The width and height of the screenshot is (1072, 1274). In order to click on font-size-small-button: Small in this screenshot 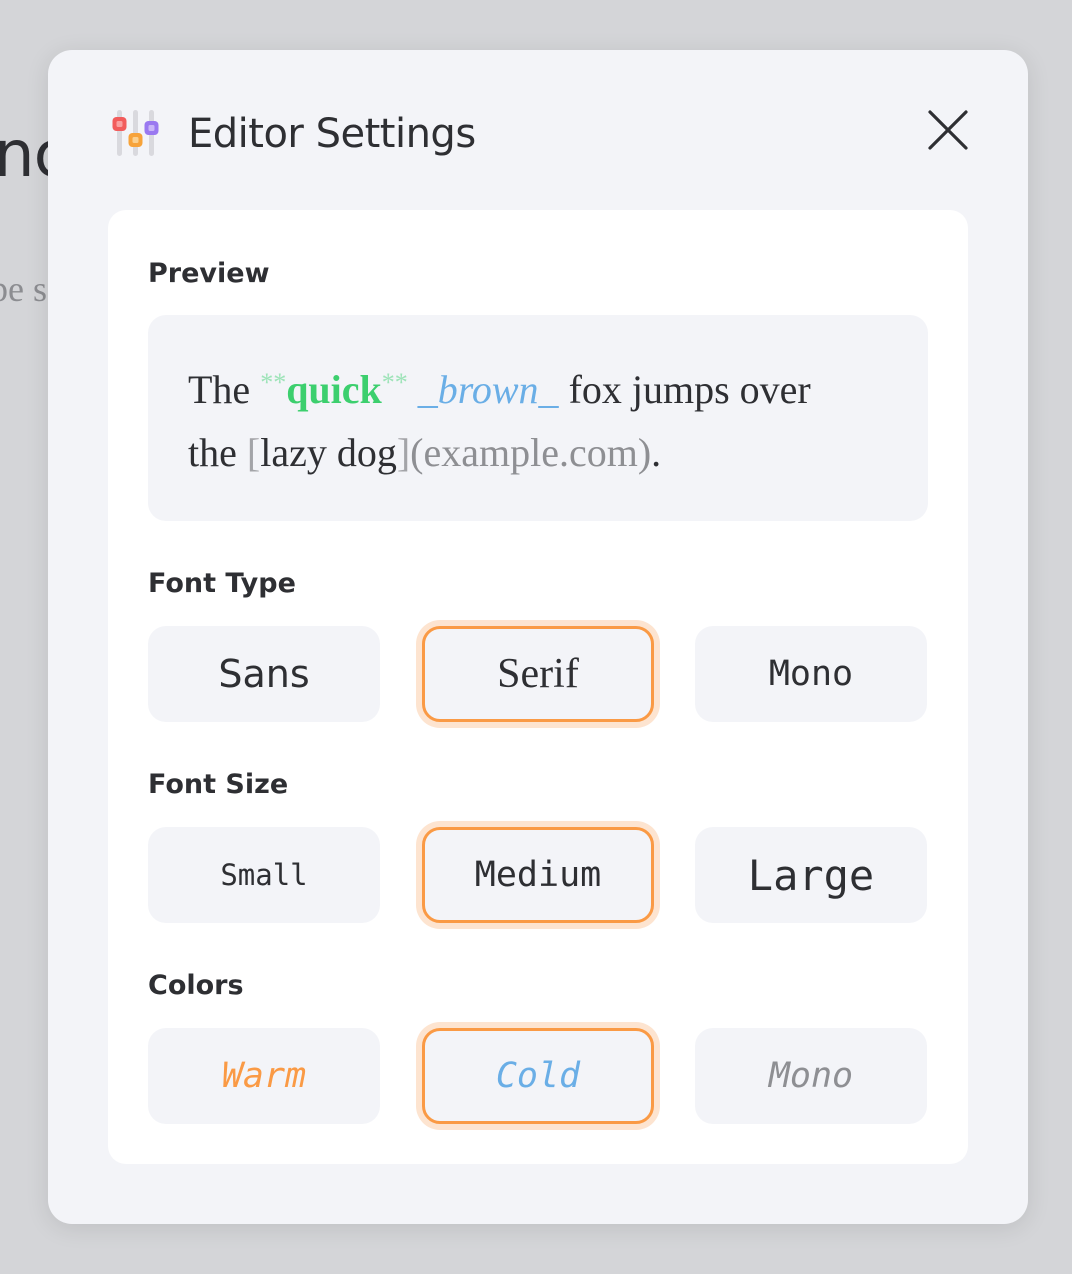, I will do `click(264, 875)`.